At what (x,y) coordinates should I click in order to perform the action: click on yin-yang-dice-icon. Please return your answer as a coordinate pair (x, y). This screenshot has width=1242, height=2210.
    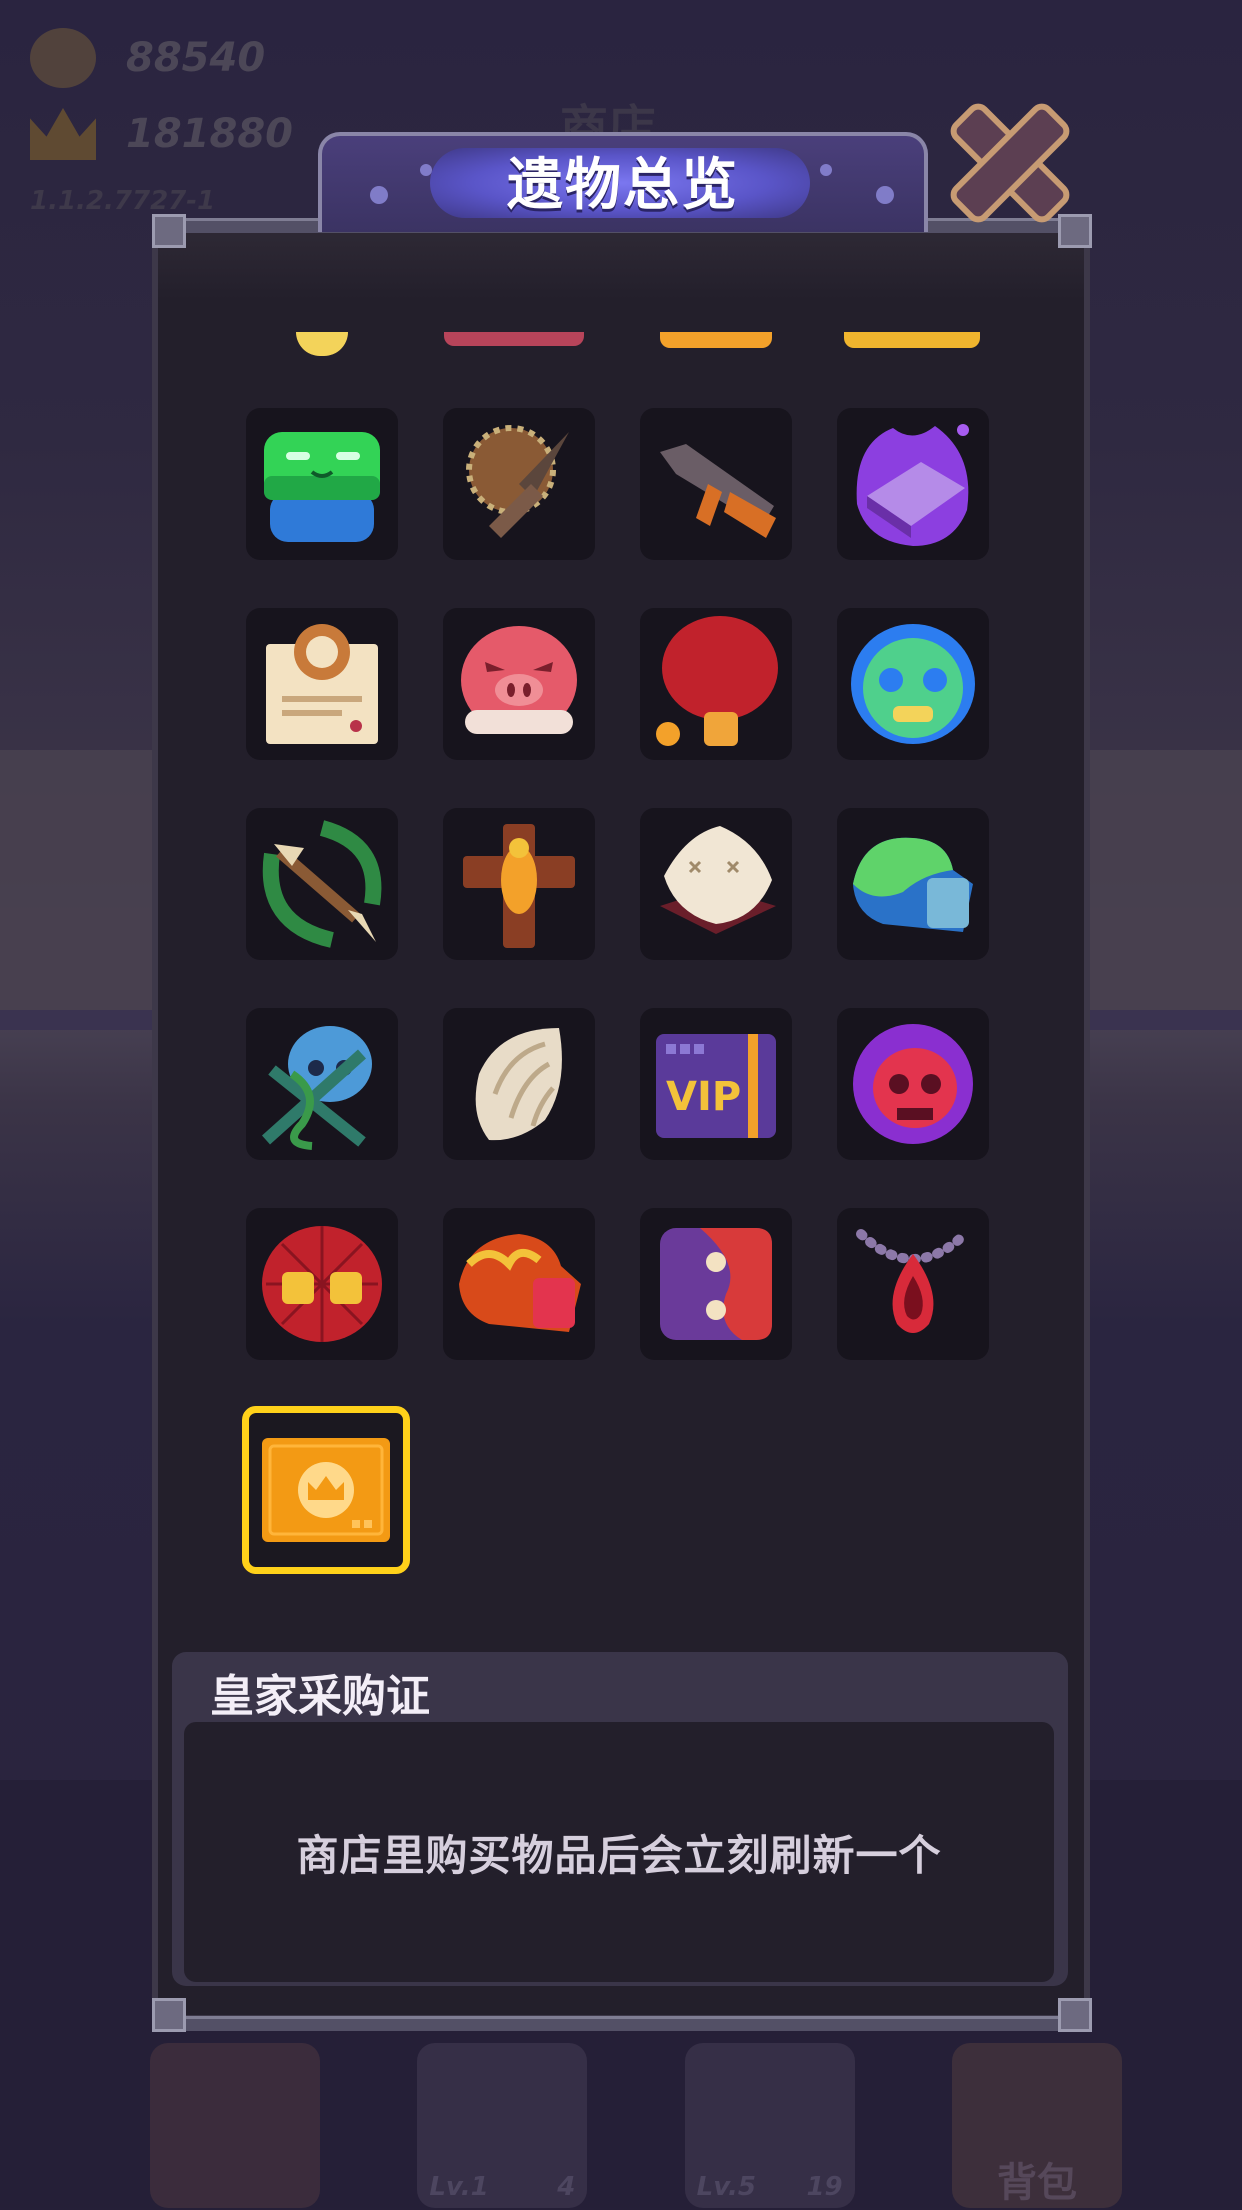
    Looking at the image, I should click on (716, 1284).